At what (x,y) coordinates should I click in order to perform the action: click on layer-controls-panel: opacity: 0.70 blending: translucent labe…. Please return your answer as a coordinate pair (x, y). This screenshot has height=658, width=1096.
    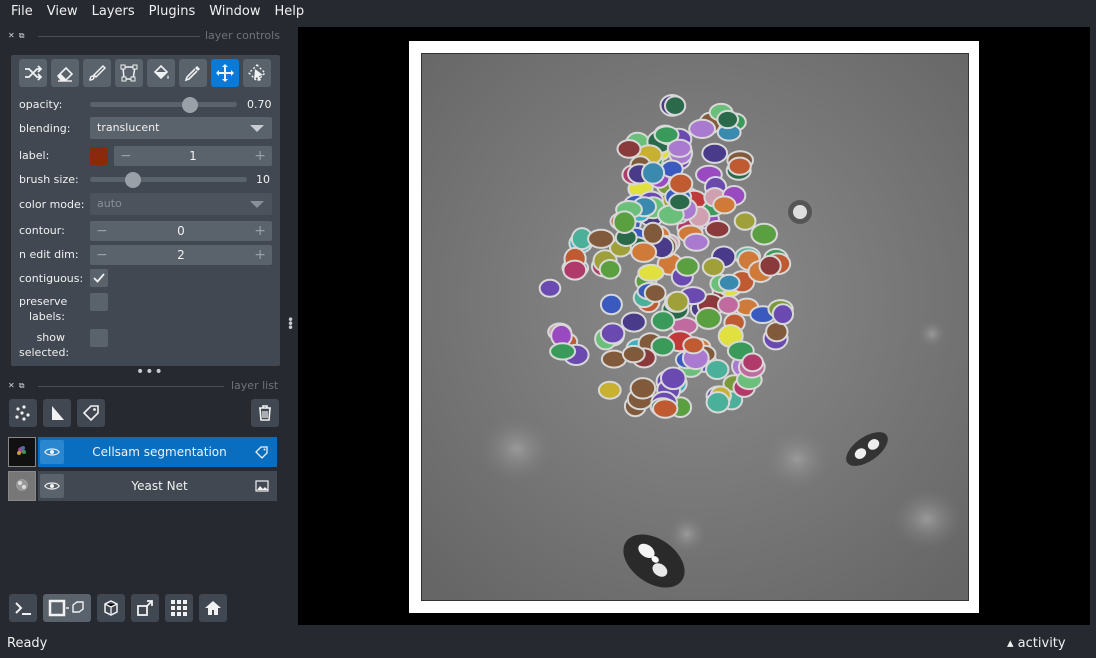
    Looking at the image, I should click on (145, 210).